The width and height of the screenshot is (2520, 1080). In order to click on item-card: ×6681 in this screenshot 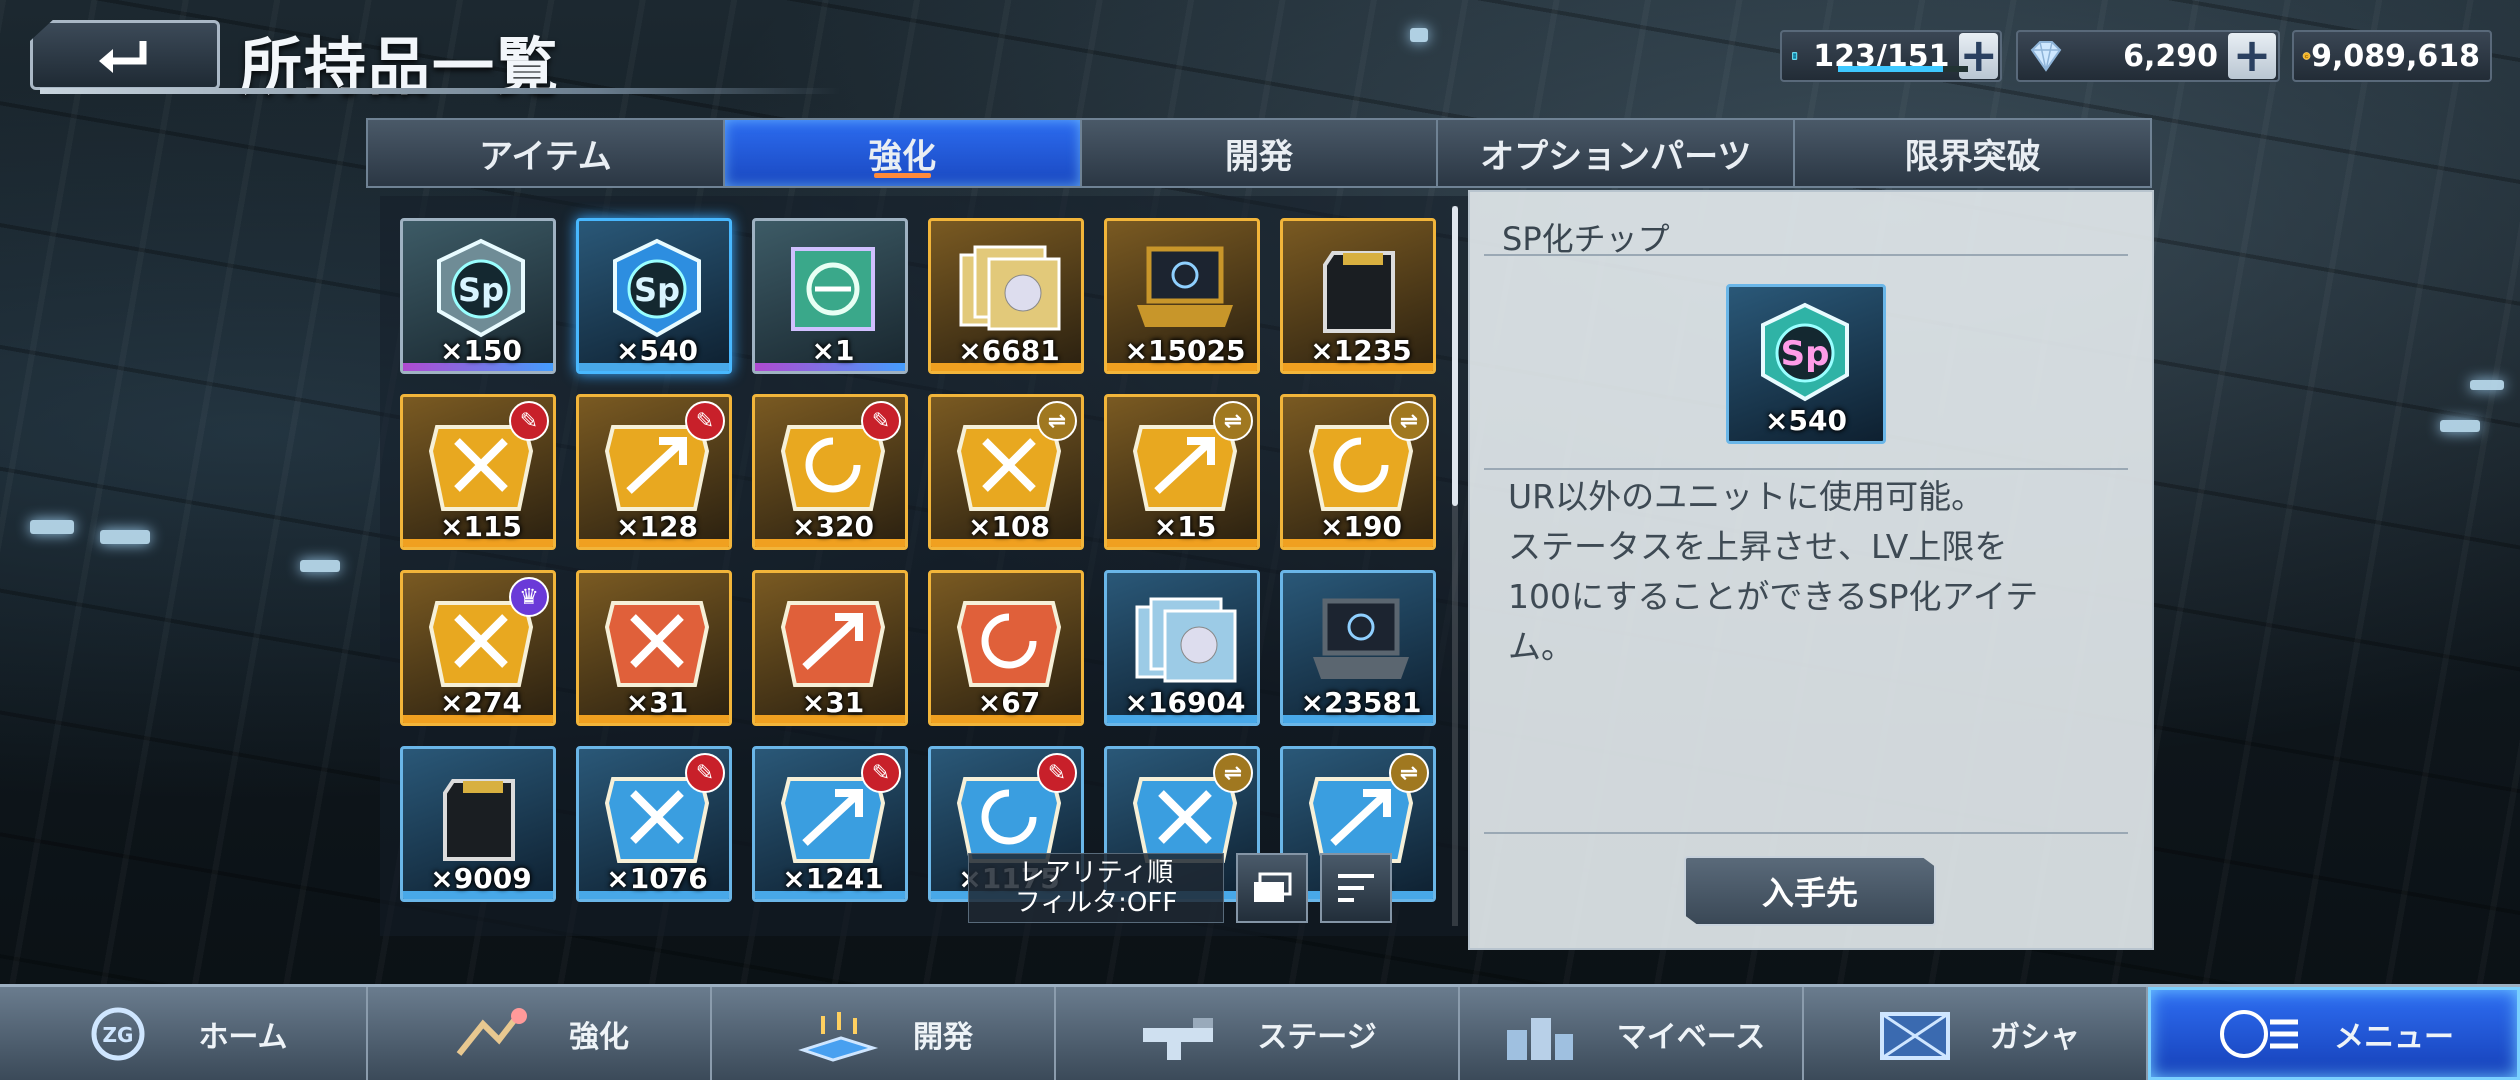, I will do `click(1006, 296)`.